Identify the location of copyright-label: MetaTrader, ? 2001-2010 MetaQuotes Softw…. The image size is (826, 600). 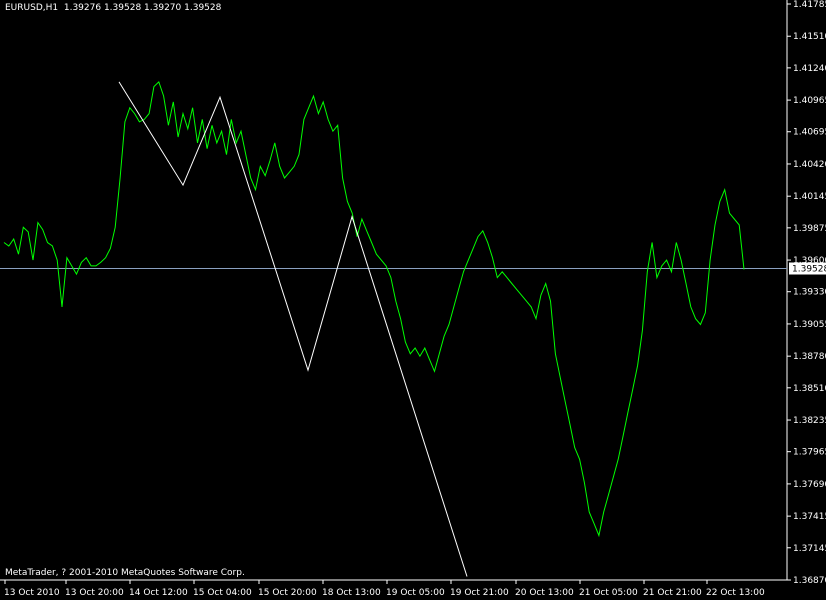
(125, 573).